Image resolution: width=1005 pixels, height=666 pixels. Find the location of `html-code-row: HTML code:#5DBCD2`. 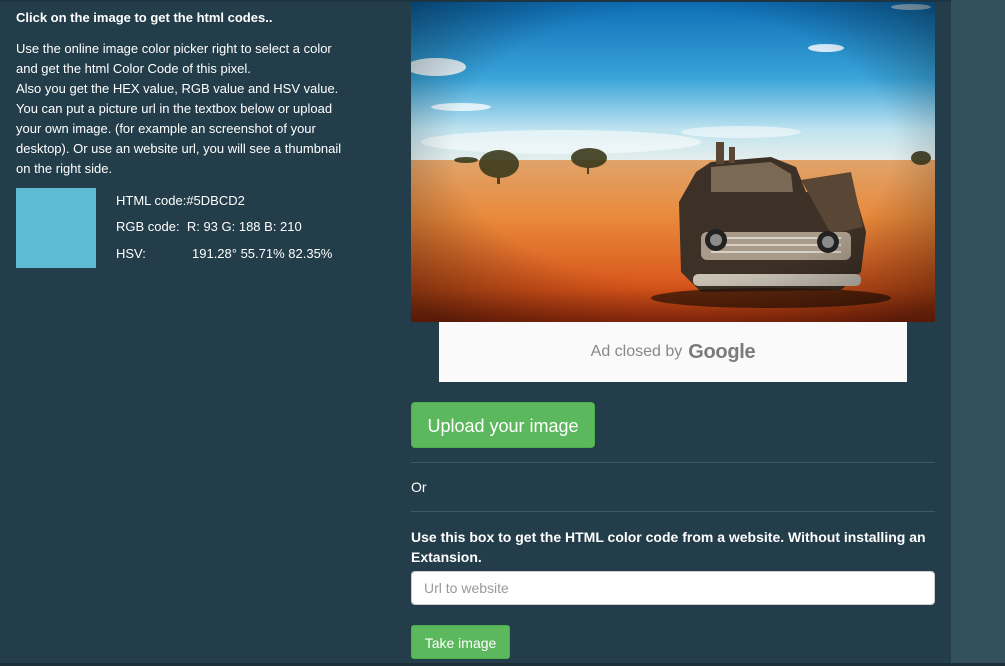

html-code-row: HTML code:#5DBCD2 is located at coordinates (180, 201).